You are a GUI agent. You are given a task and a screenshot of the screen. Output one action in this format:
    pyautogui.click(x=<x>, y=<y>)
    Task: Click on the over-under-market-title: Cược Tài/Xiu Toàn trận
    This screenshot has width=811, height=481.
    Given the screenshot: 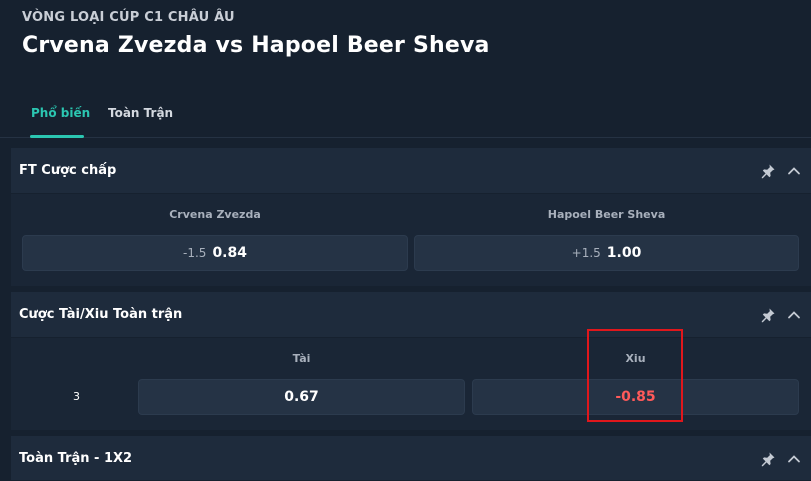 What is the action you would take?
    pyautogui.click(x=101, y=314)
    